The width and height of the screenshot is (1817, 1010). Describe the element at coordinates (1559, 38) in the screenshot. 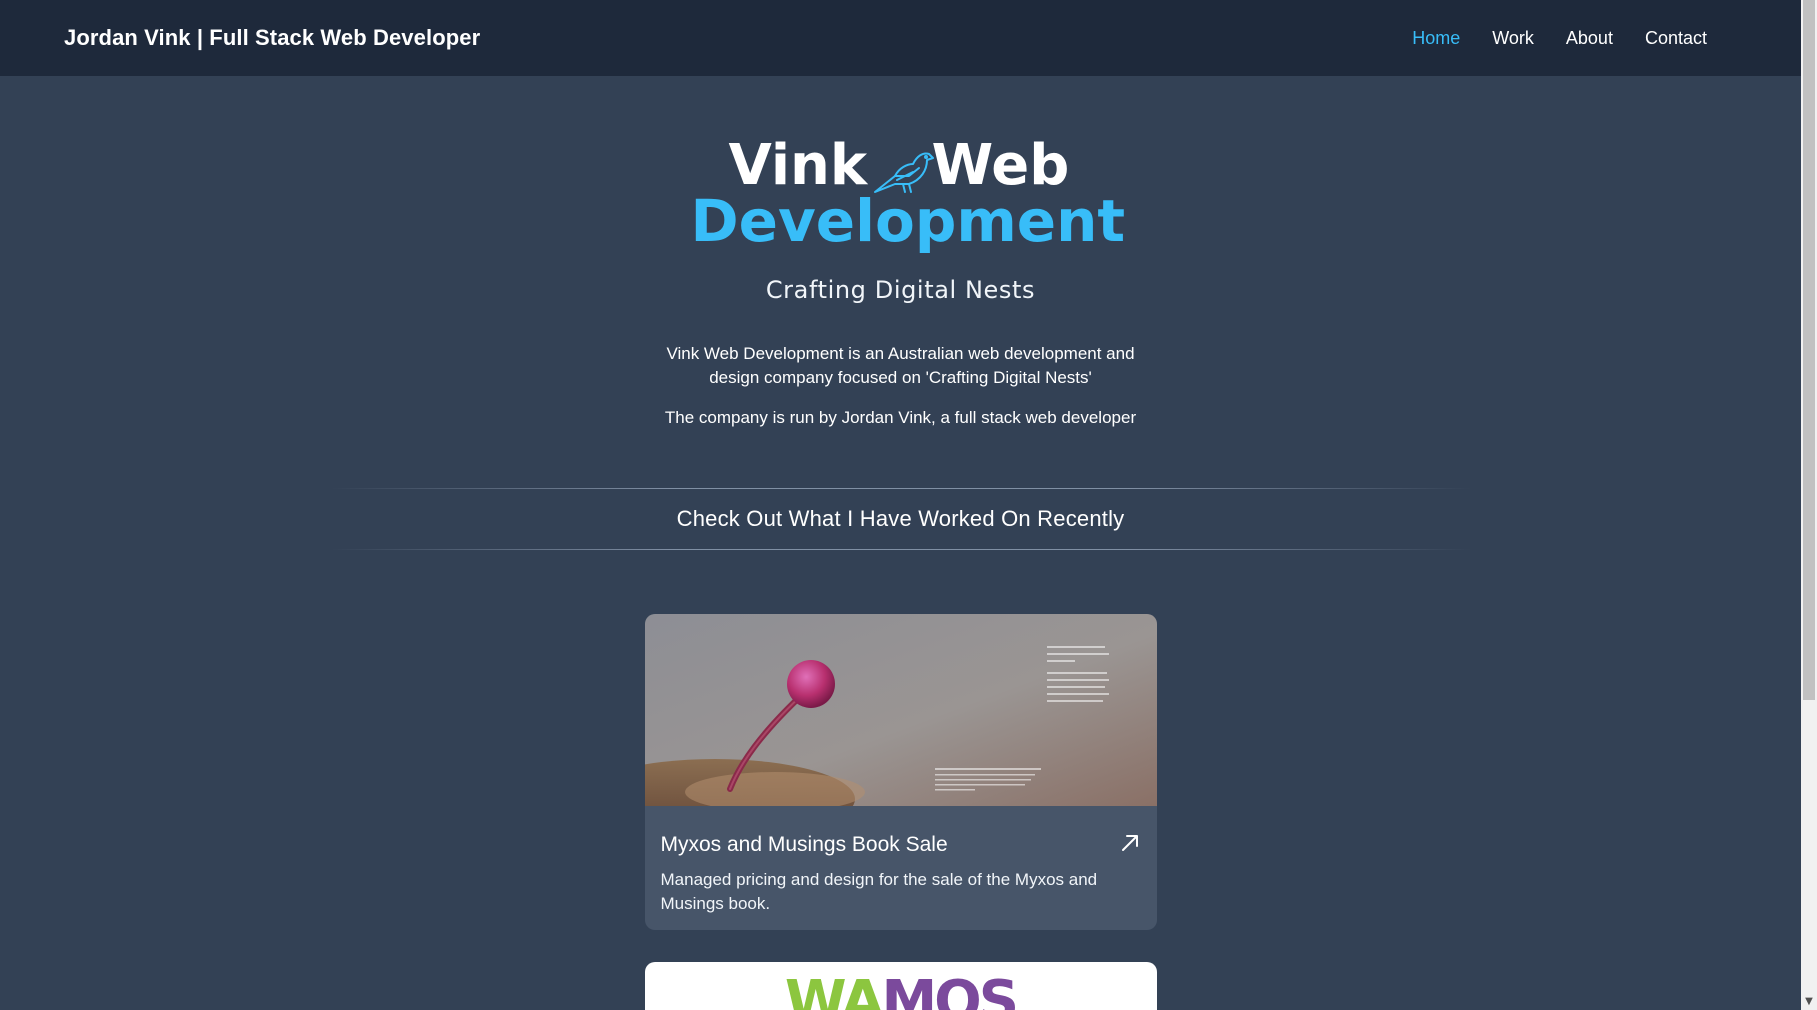

I see `main-nav: Home Work About Contact` at that location.